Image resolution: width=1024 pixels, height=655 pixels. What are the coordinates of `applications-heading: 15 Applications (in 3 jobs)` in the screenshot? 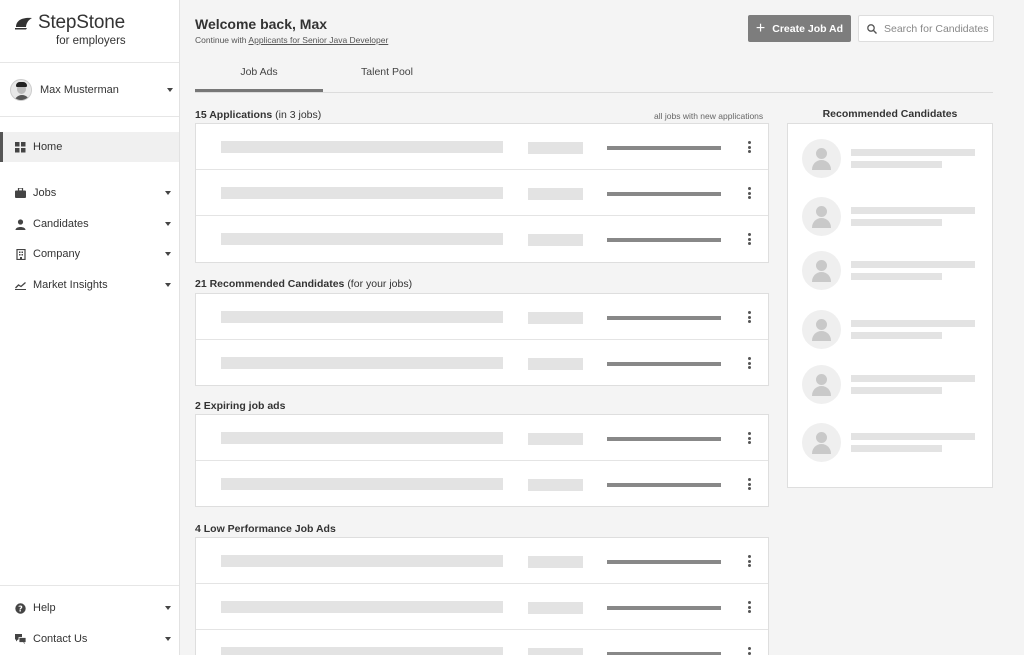 It's located at (258, 115).